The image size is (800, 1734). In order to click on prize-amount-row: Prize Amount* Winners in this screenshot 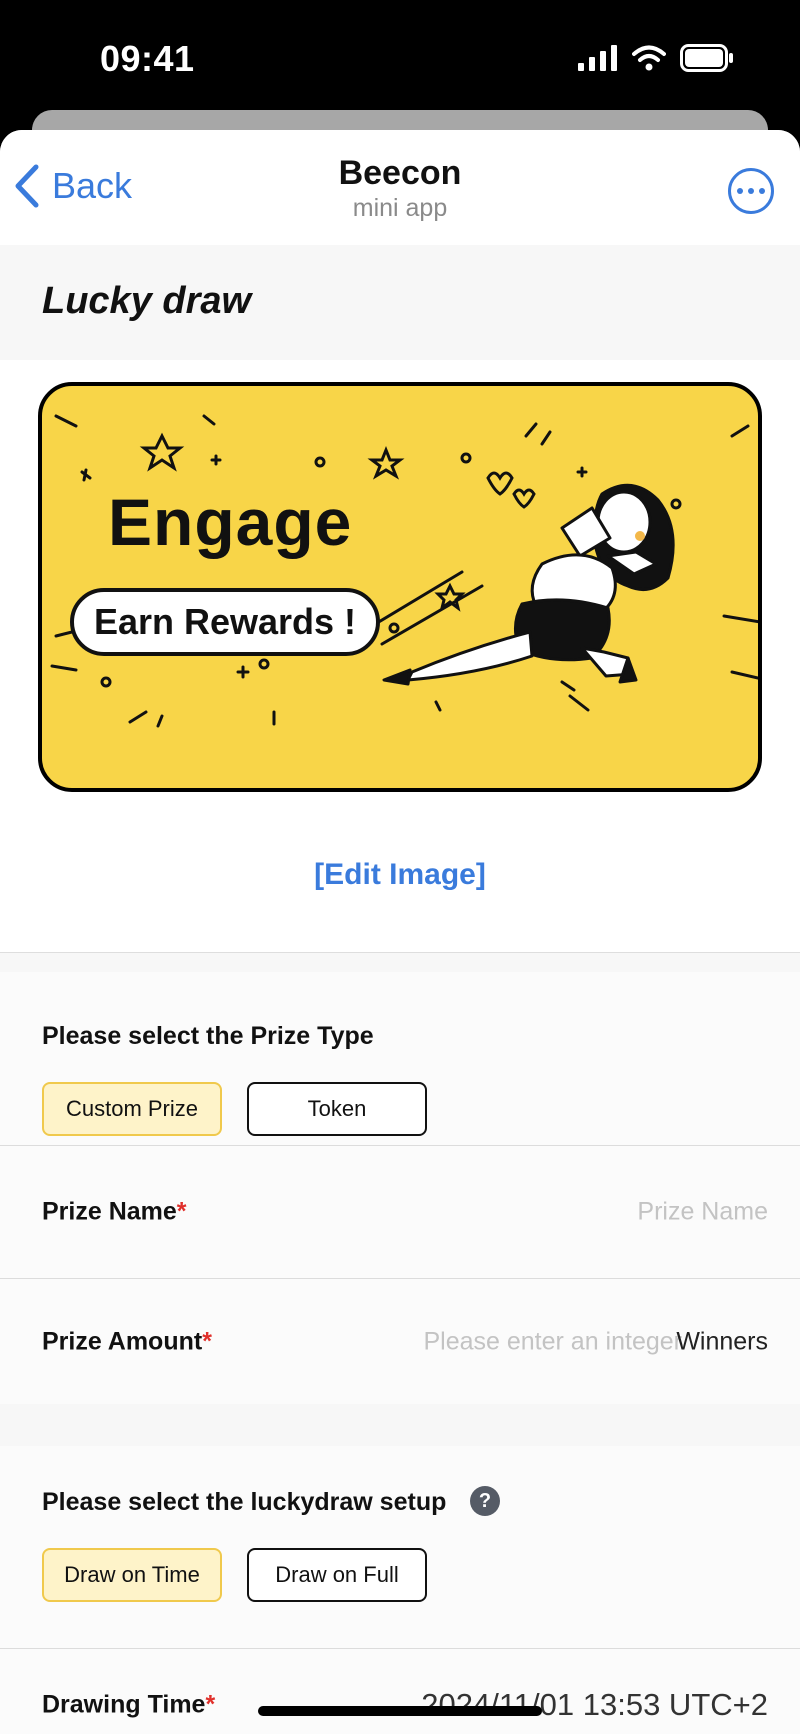, I will do `click(400, 1341)`.